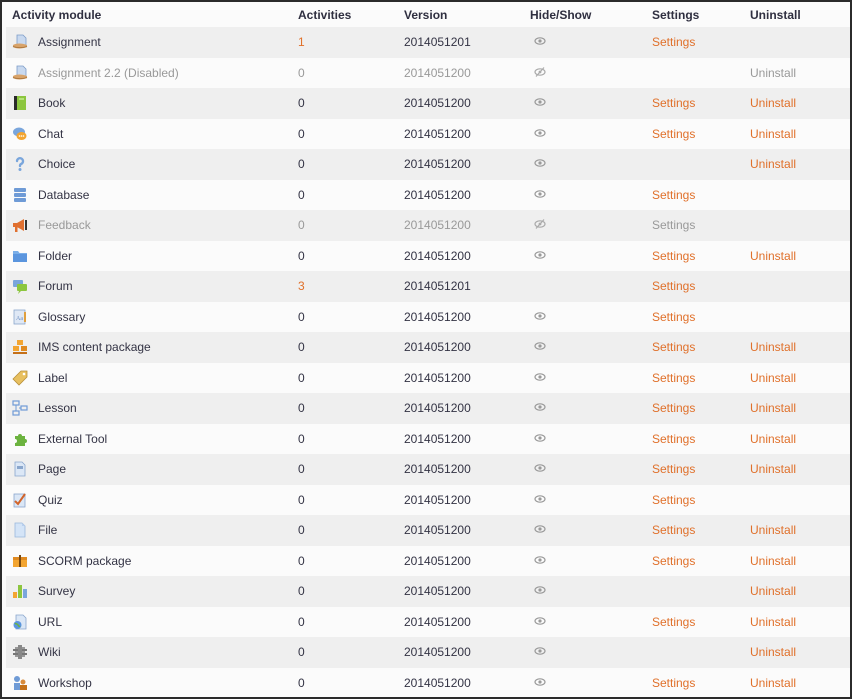 Image resolution: width=852 pixels, height=699 pixels. What do you see at coordinates (800, 316) in the screenshot?
I see `uninstall-cell` at bounding box center [800, 316].